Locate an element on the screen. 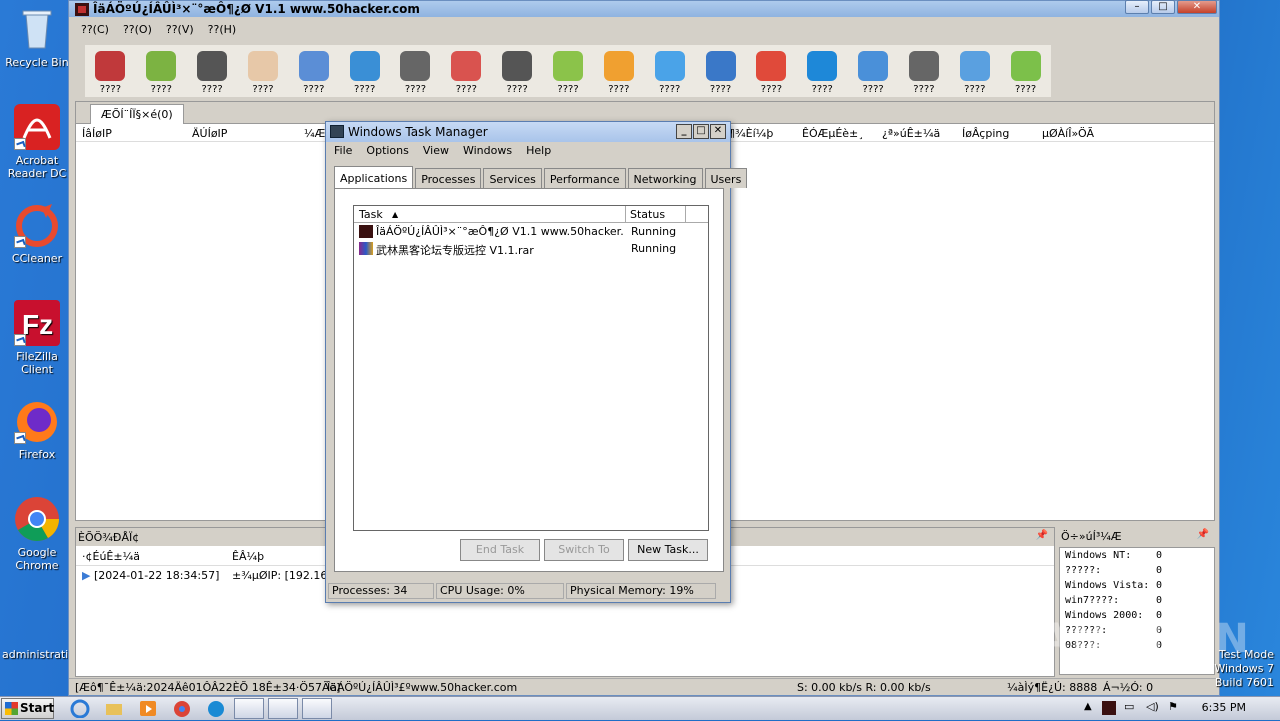 This screenshot has width=1280, height=721. ie-icon is located at coordinates (81, 709).